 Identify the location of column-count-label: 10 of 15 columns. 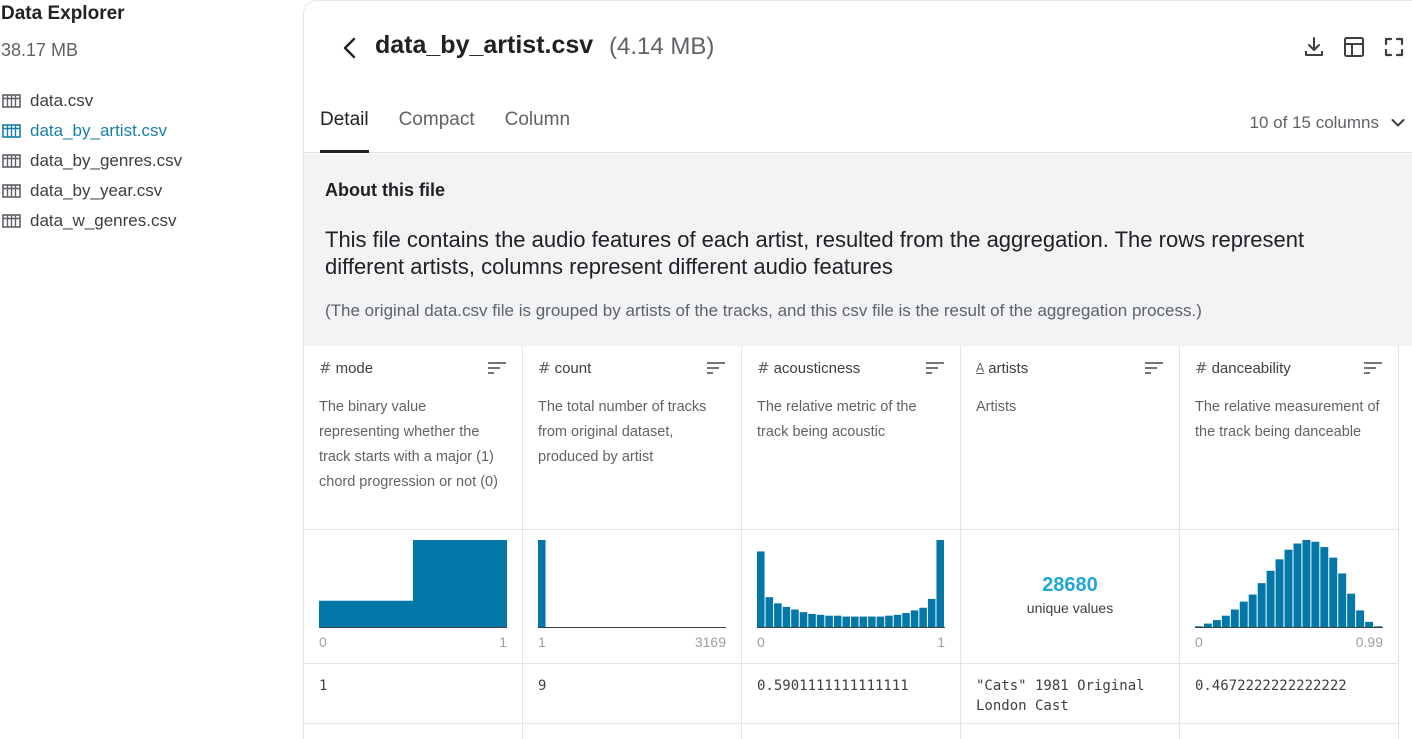
(1314, 122).